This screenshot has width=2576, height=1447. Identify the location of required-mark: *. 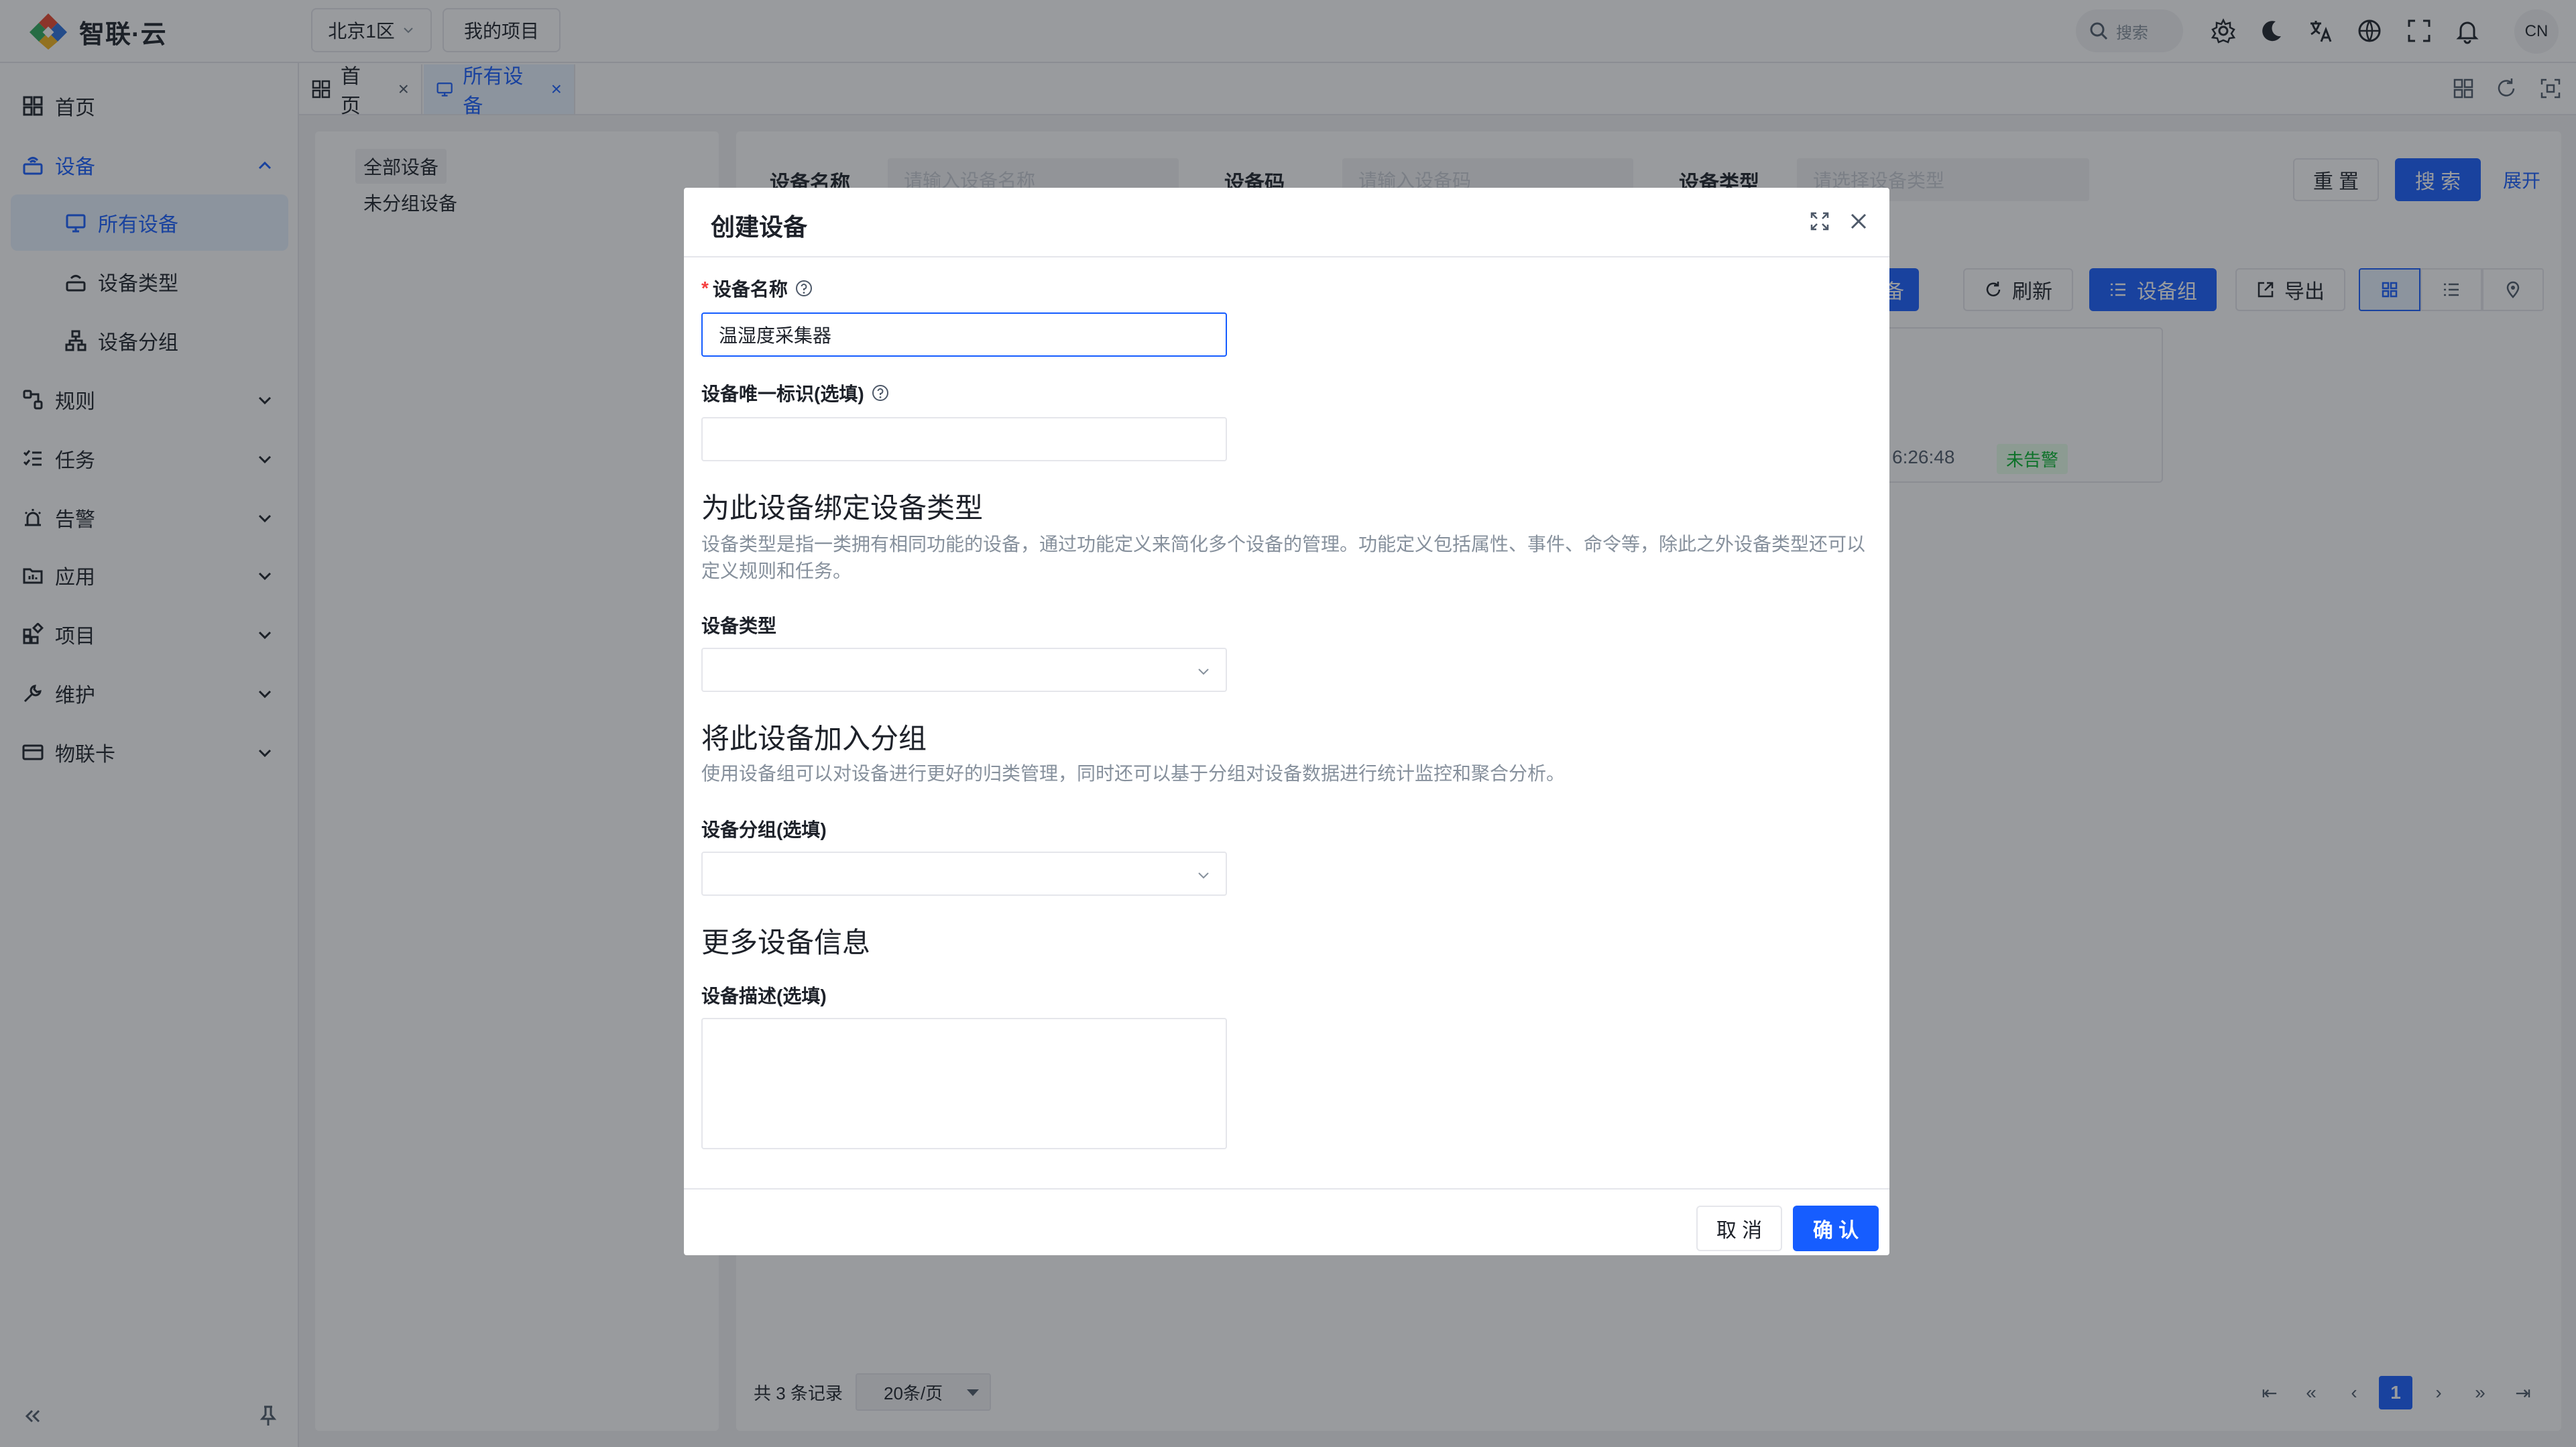
(705, 288).